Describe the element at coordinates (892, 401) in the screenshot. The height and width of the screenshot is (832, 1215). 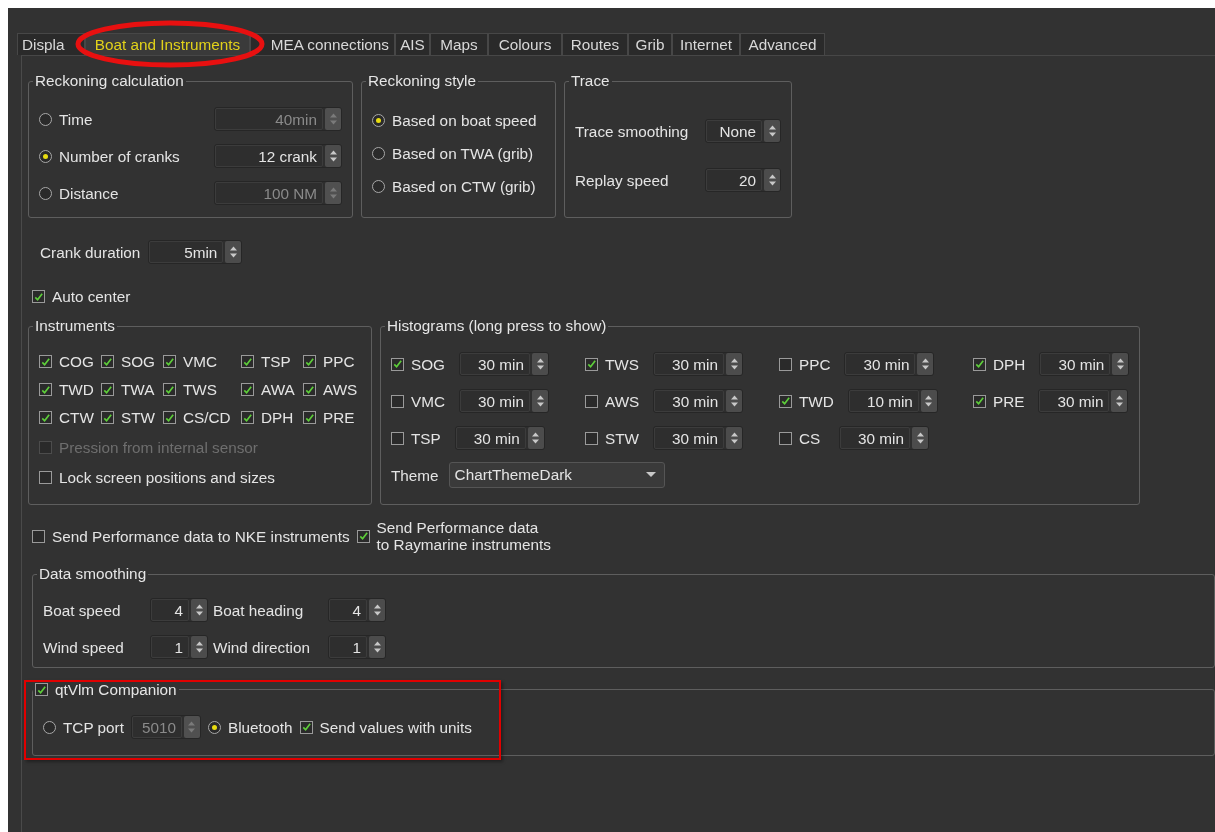
I see `spin-box: 10 min` at that location.